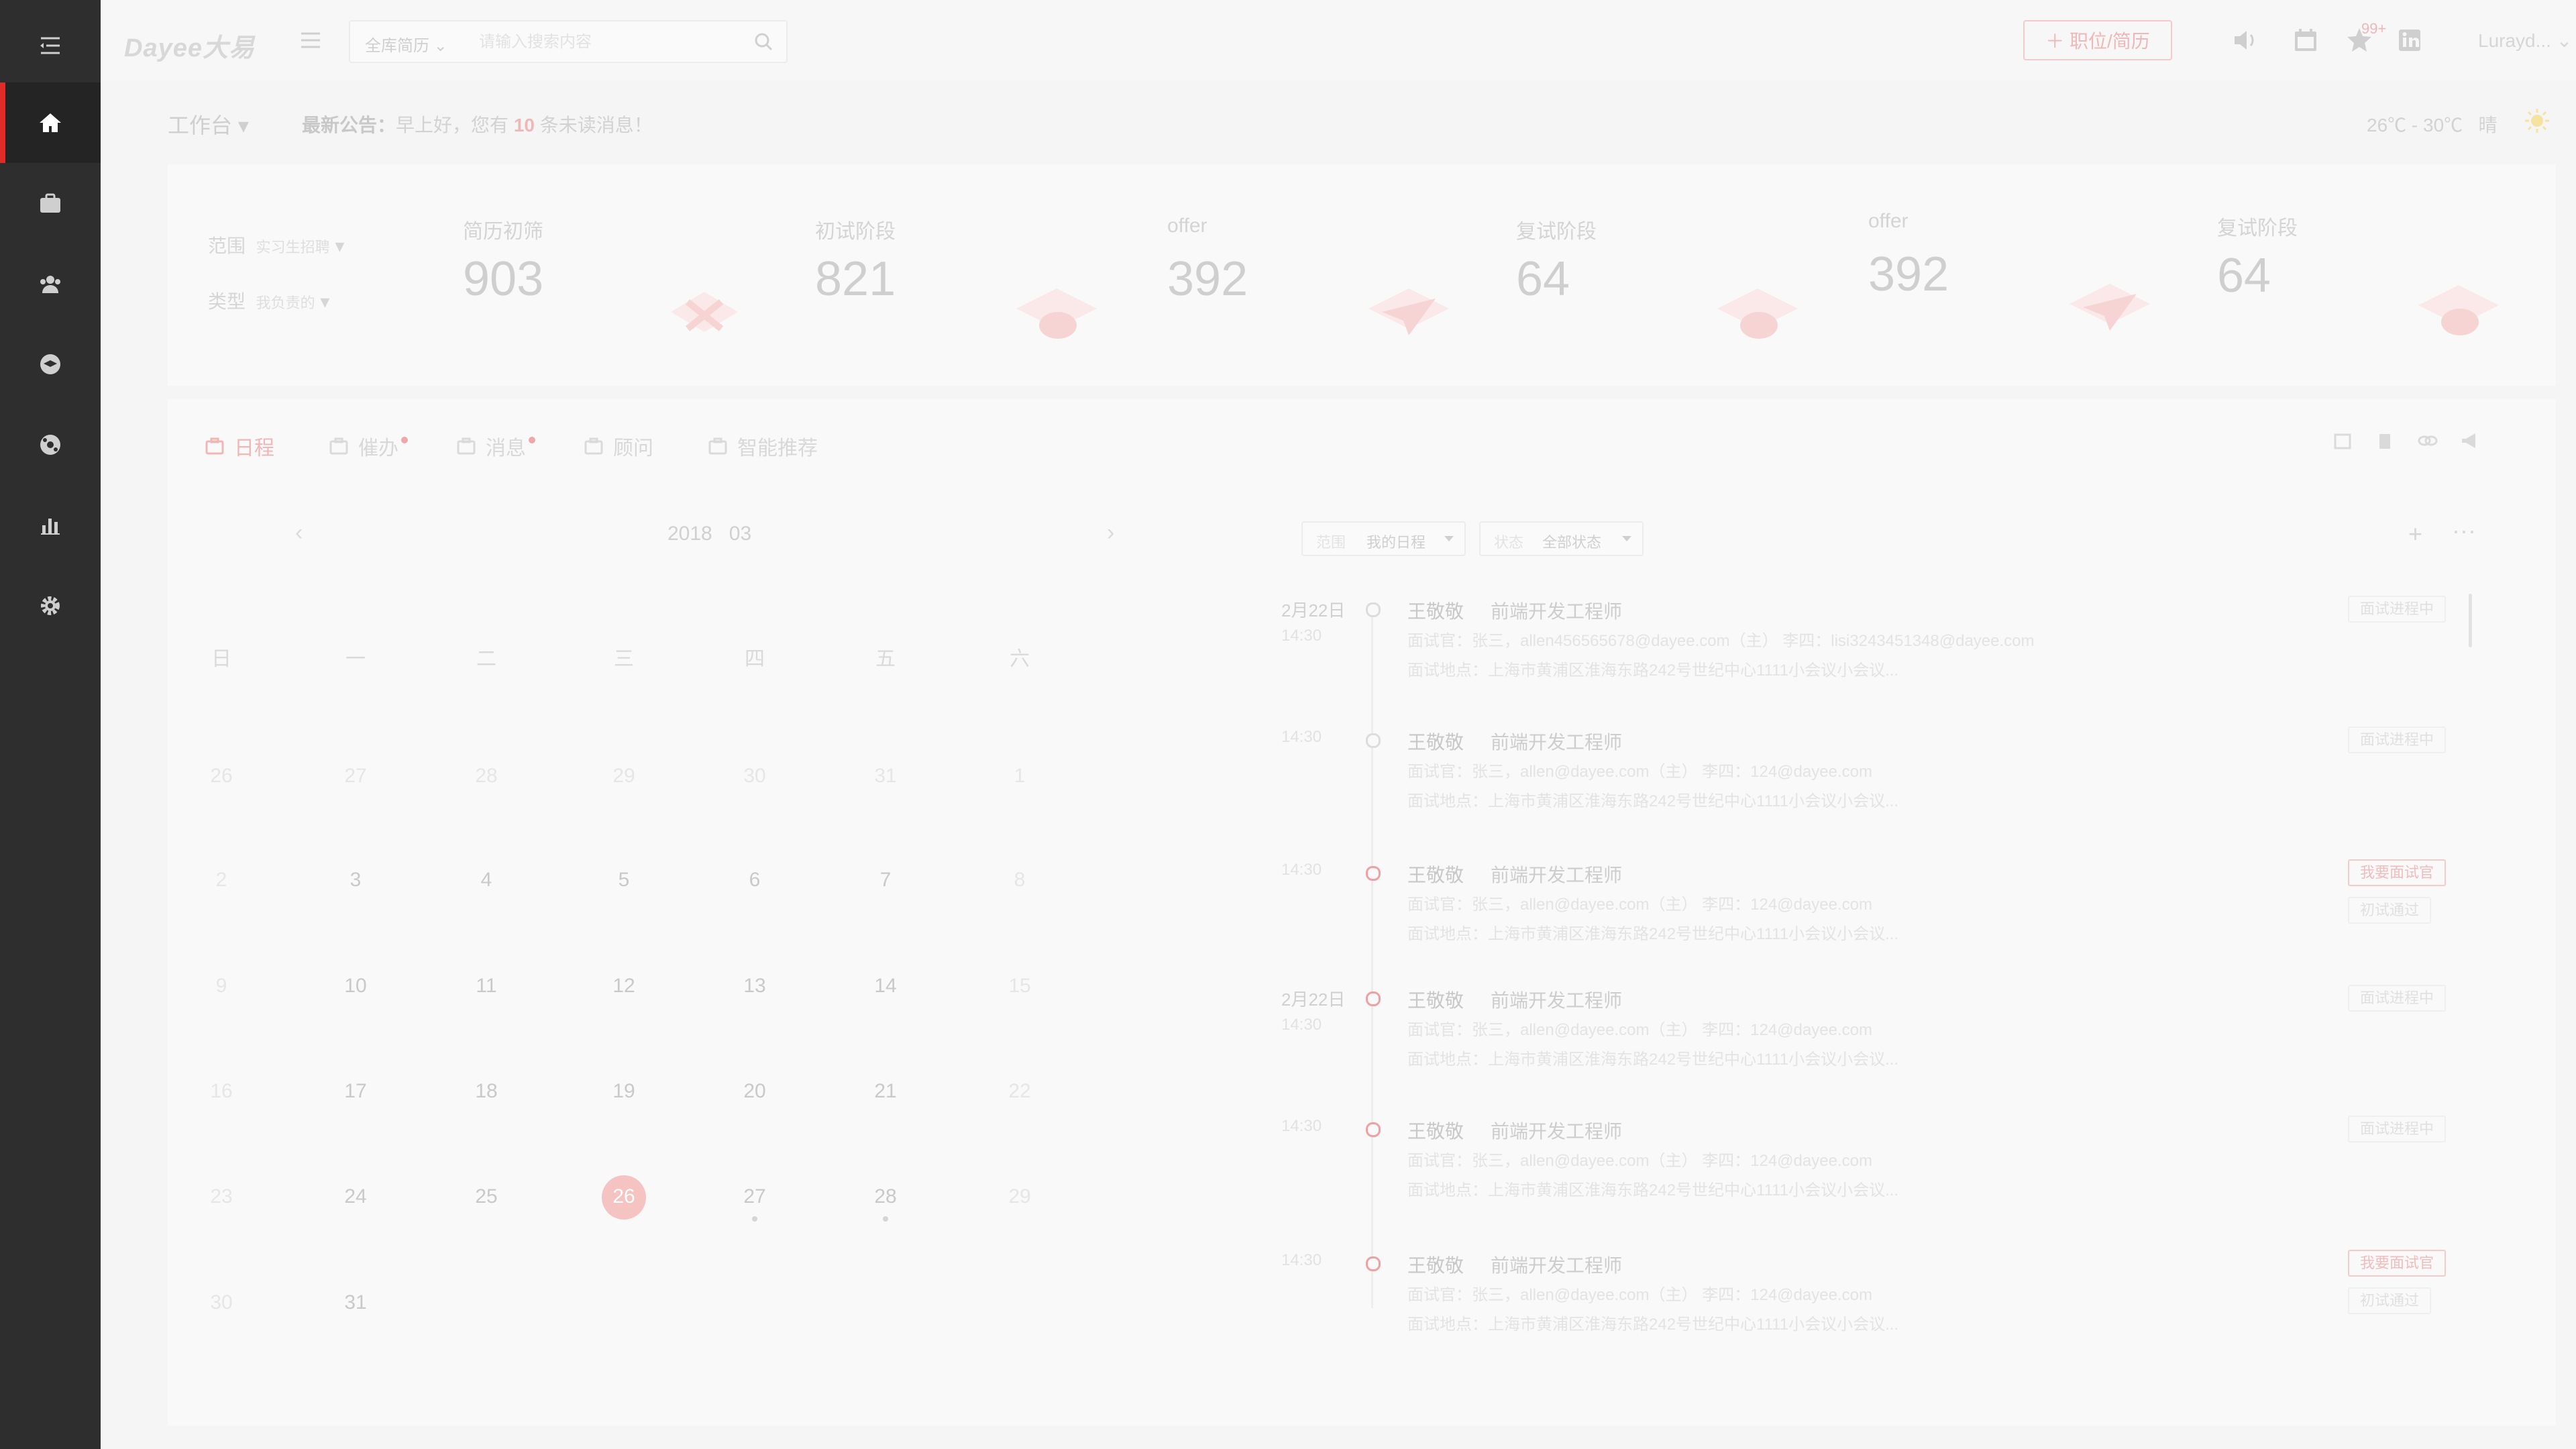 The height and width of the screenshot is (1449, 2576). I want to click on linkedin-icon, so click(2409, 40).